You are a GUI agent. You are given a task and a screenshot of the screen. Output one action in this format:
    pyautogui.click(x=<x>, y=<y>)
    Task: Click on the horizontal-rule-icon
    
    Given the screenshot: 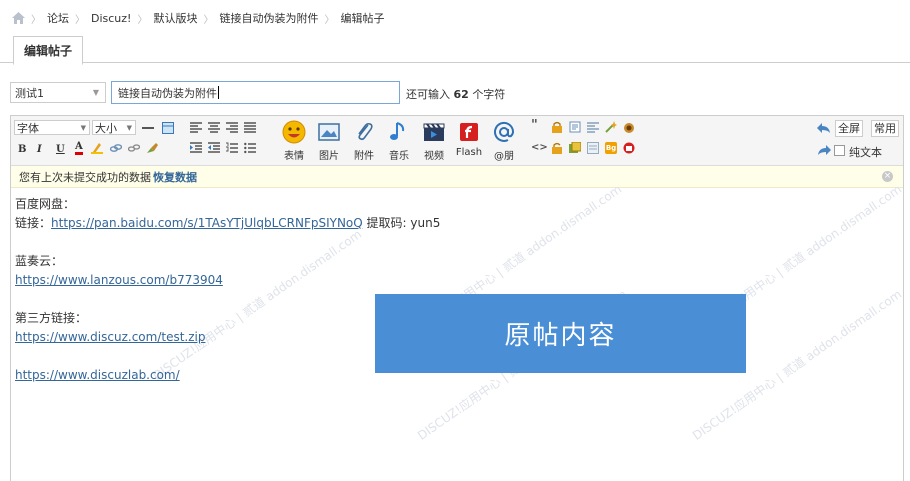 What is the action you would take?
    pyautogui.click(x=148, y=128)
    